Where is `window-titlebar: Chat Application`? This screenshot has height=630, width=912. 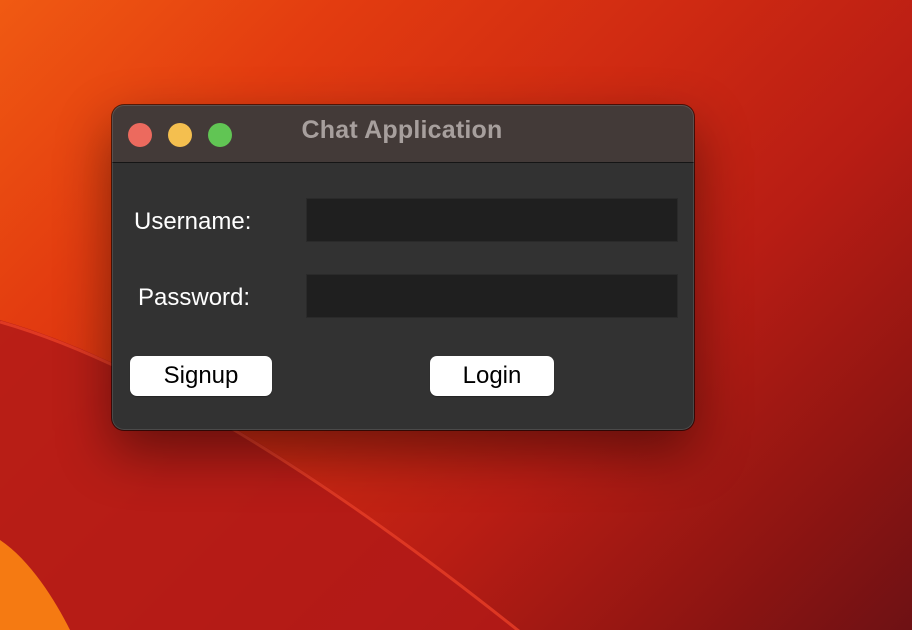
window-titlebar: Chat Application is located at coordinates (403, 134).